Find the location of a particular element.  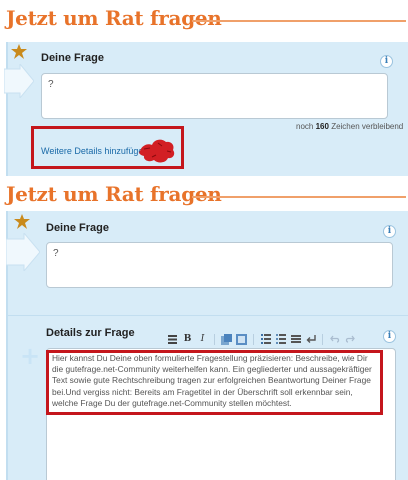

undo-icon is located at coordinates (334, 339).